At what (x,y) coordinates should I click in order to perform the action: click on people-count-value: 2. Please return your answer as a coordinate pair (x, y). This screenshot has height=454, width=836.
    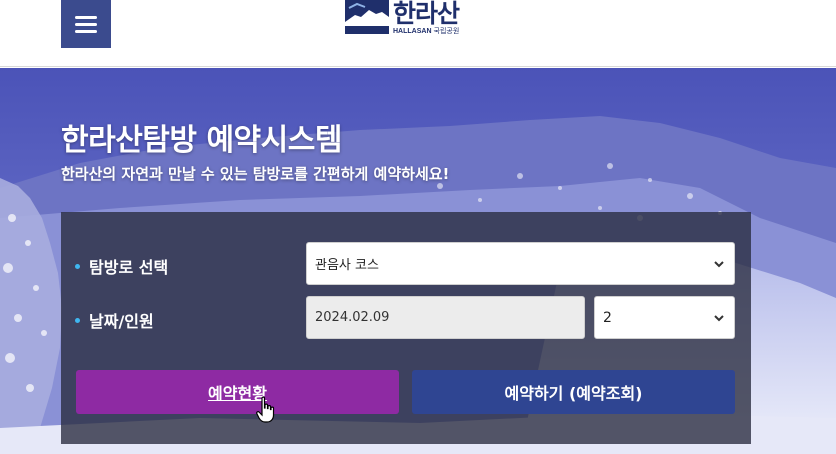
    Looking at the image, I should click on (607, 317).